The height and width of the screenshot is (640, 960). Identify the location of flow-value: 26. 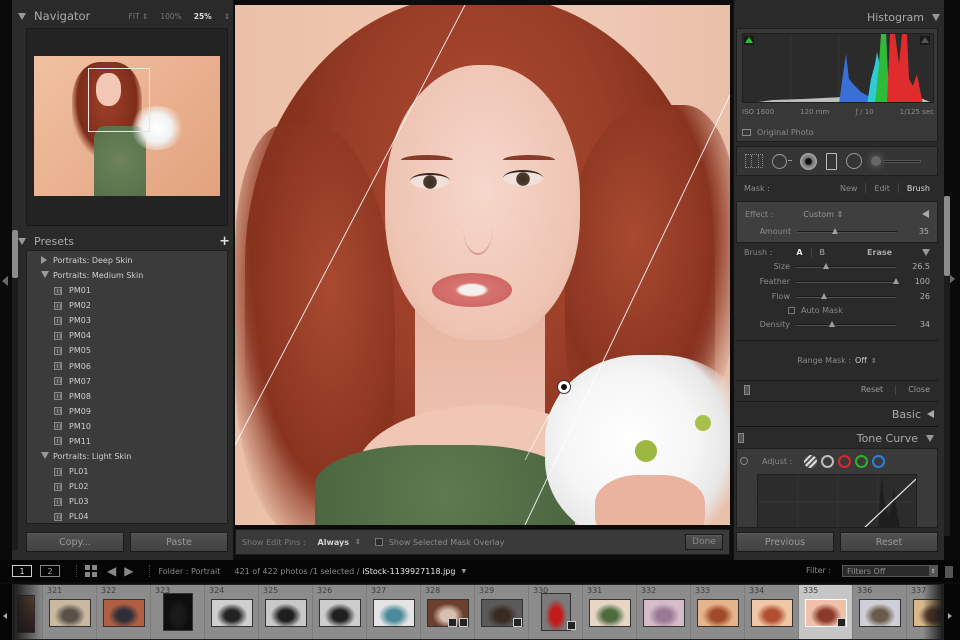
(915, 296).